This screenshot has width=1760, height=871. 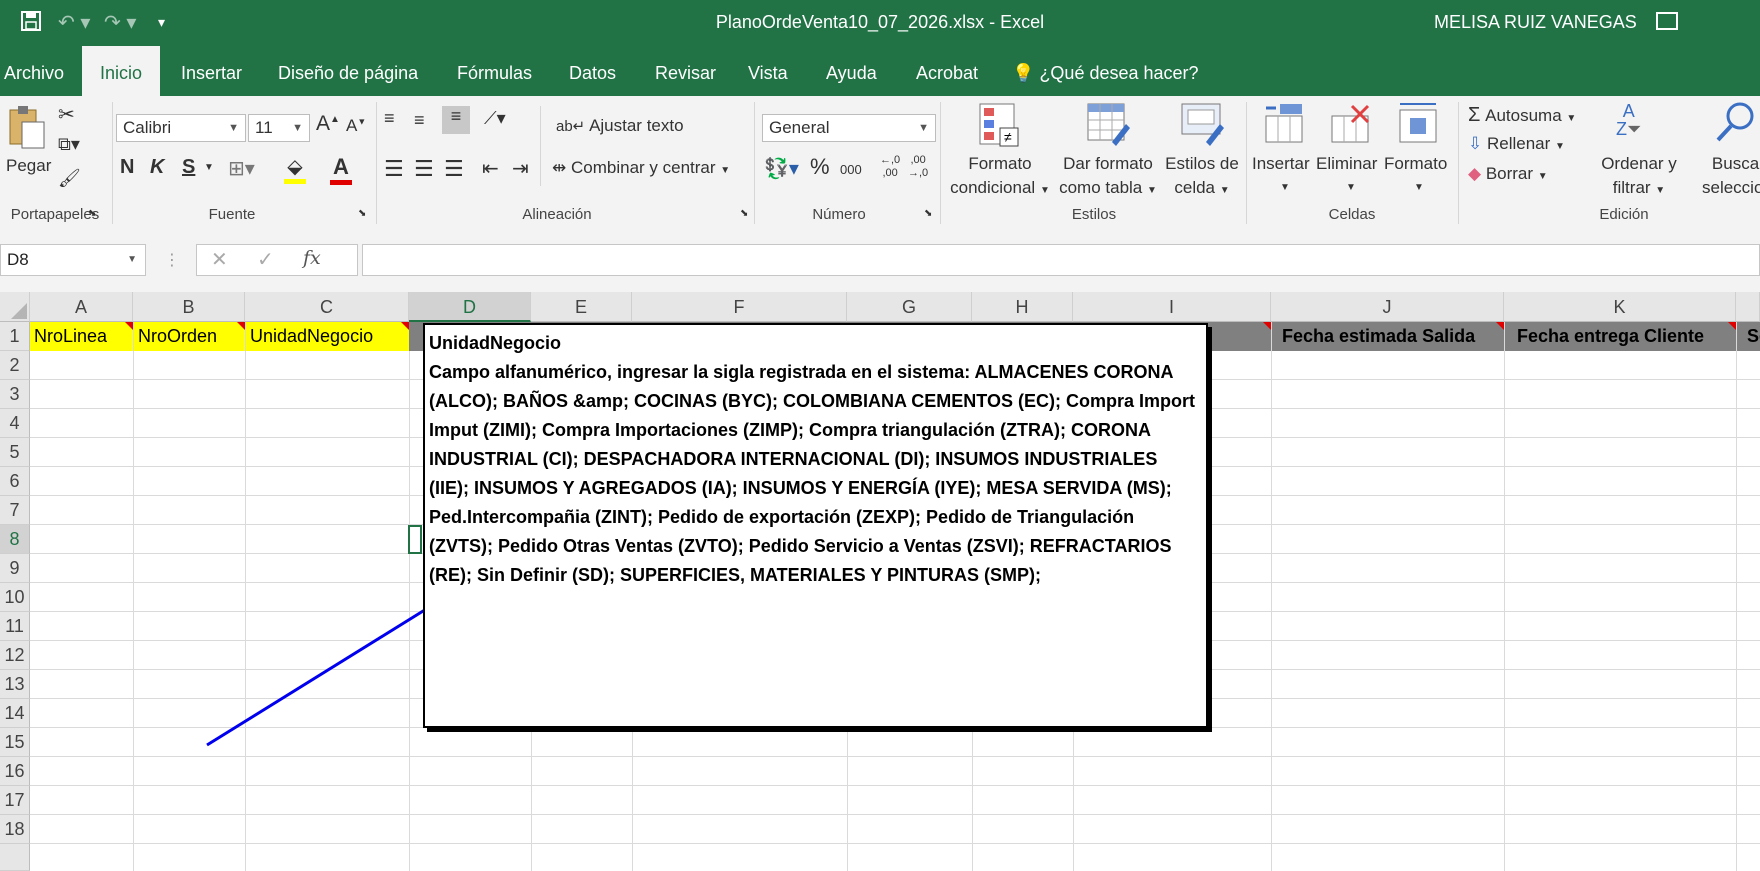 I want to click on comment-title: UnidadNegocio, so click(x=495, y=343).